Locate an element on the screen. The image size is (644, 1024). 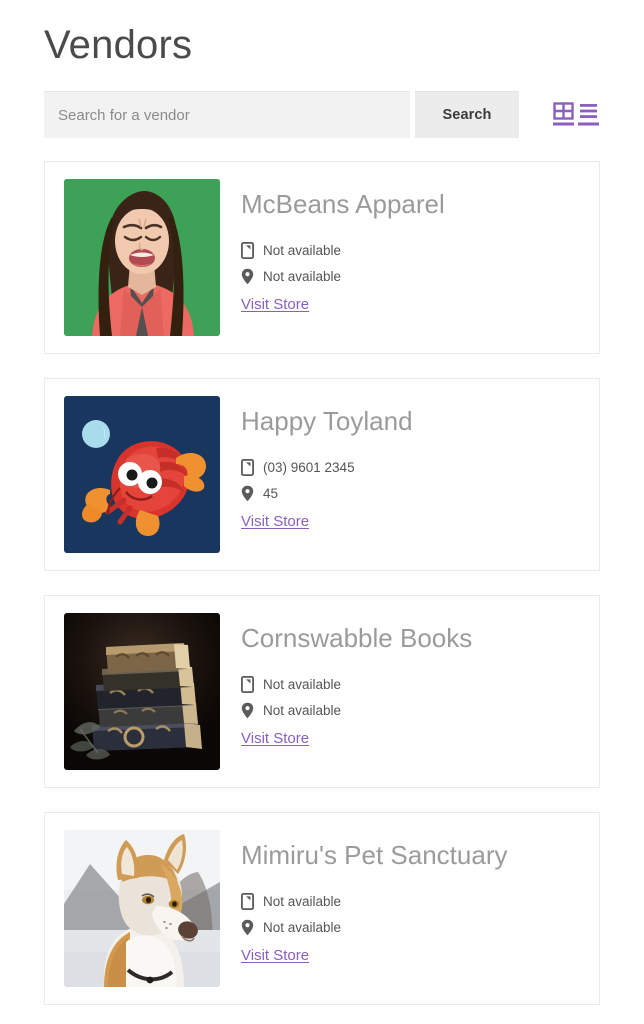
vendor-location-value: 45 is located at coordinates (271, 494).